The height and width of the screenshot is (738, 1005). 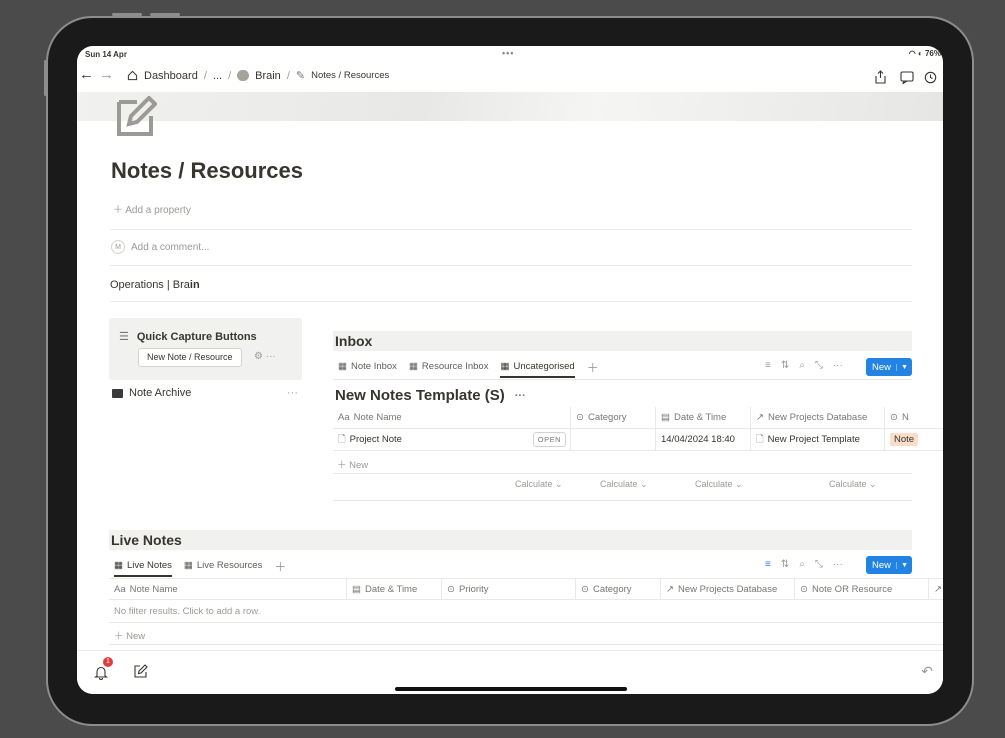 I want to click on tab-note-inbox: ▦ Note Inbox, so click(x=367, y=367).